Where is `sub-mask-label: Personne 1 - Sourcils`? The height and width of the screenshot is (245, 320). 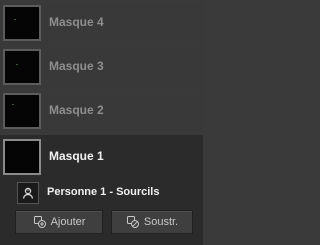
sub-mask-label: Personne 1 - Sourcils is located at coordinates (103, 192).